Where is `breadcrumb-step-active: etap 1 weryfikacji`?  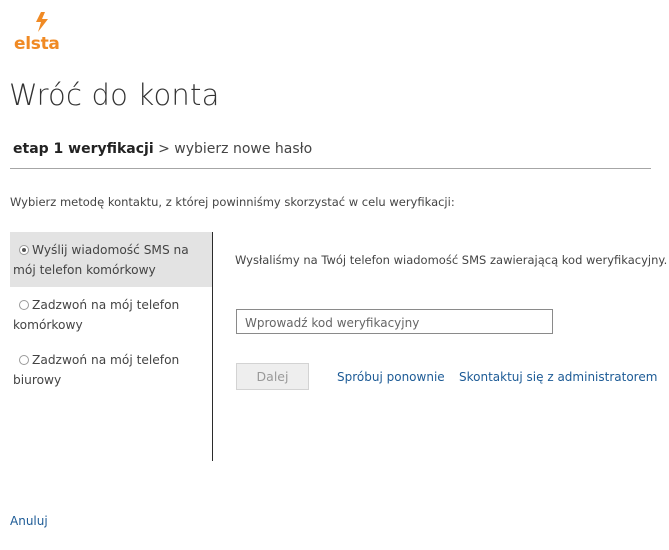 breadcrumb-step-active: etap 1 weryfikacji is located at coordinates (83, 149).